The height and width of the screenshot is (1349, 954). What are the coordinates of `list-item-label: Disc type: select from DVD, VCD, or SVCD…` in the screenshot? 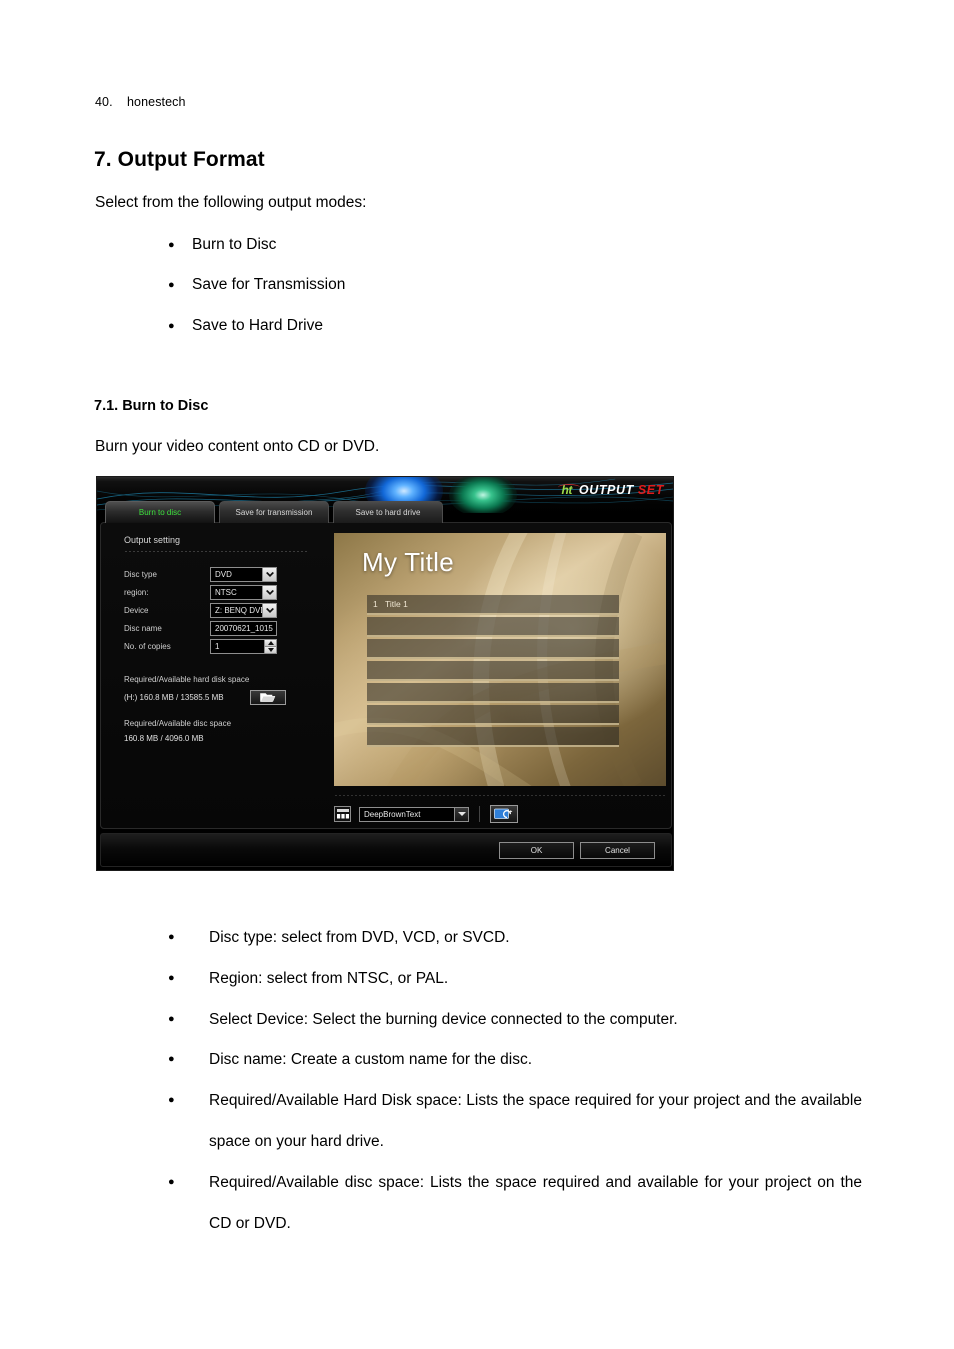 It's located at (359, 937).